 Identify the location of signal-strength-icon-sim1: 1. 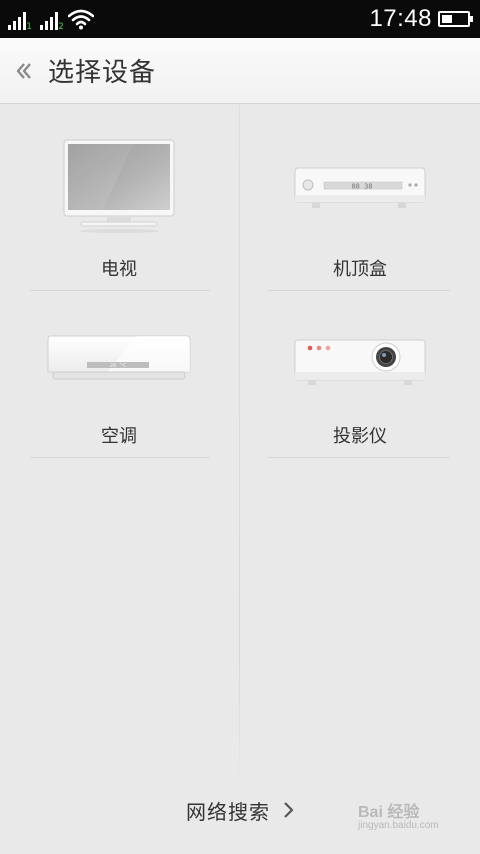
(20, 21).